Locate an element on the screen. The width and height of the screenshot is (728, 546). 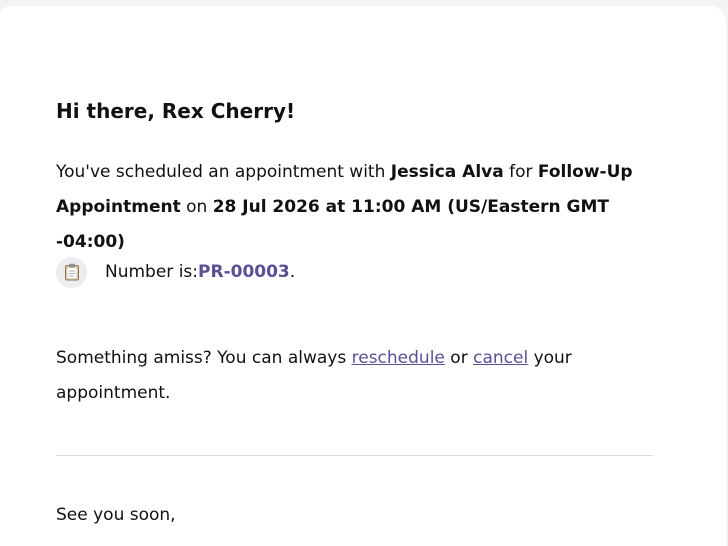
reference-number-row: Number is:PR-00003. is located at coordinates (175, 272).